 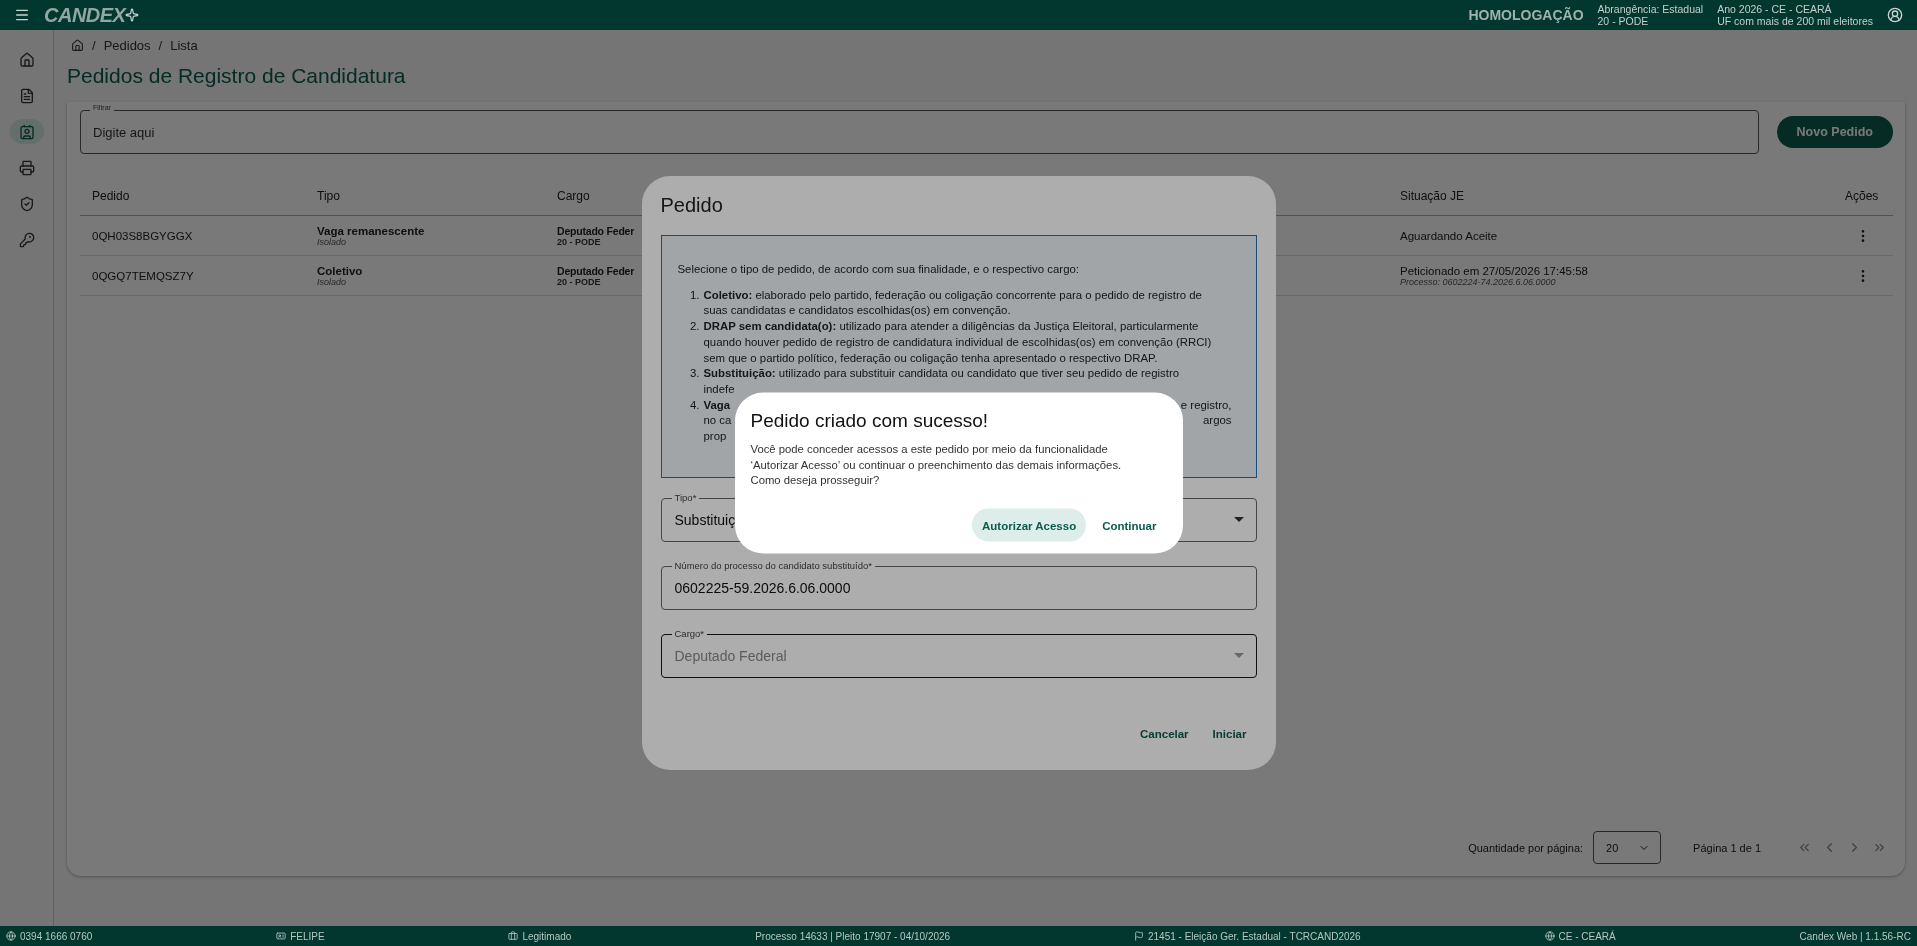 What do you see at coordinates (1494, 270) in the screenshot?
I see `table-cell: Peticionado em 27/05/2026 17:45:58` at bounding box center [1494, 270].